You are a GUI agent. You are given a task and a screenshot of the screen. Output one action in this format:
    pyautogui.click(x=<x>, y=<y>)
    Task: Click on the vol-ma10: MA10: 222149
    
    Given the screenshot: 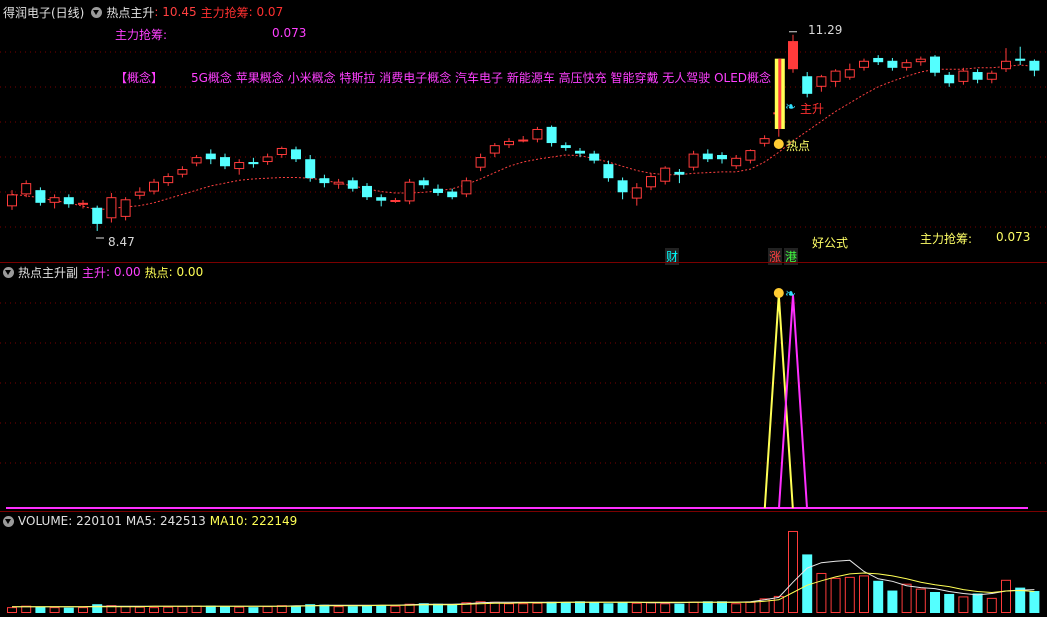 What is the action you would take?
    pyautogui.click(x=253, y=521)
    